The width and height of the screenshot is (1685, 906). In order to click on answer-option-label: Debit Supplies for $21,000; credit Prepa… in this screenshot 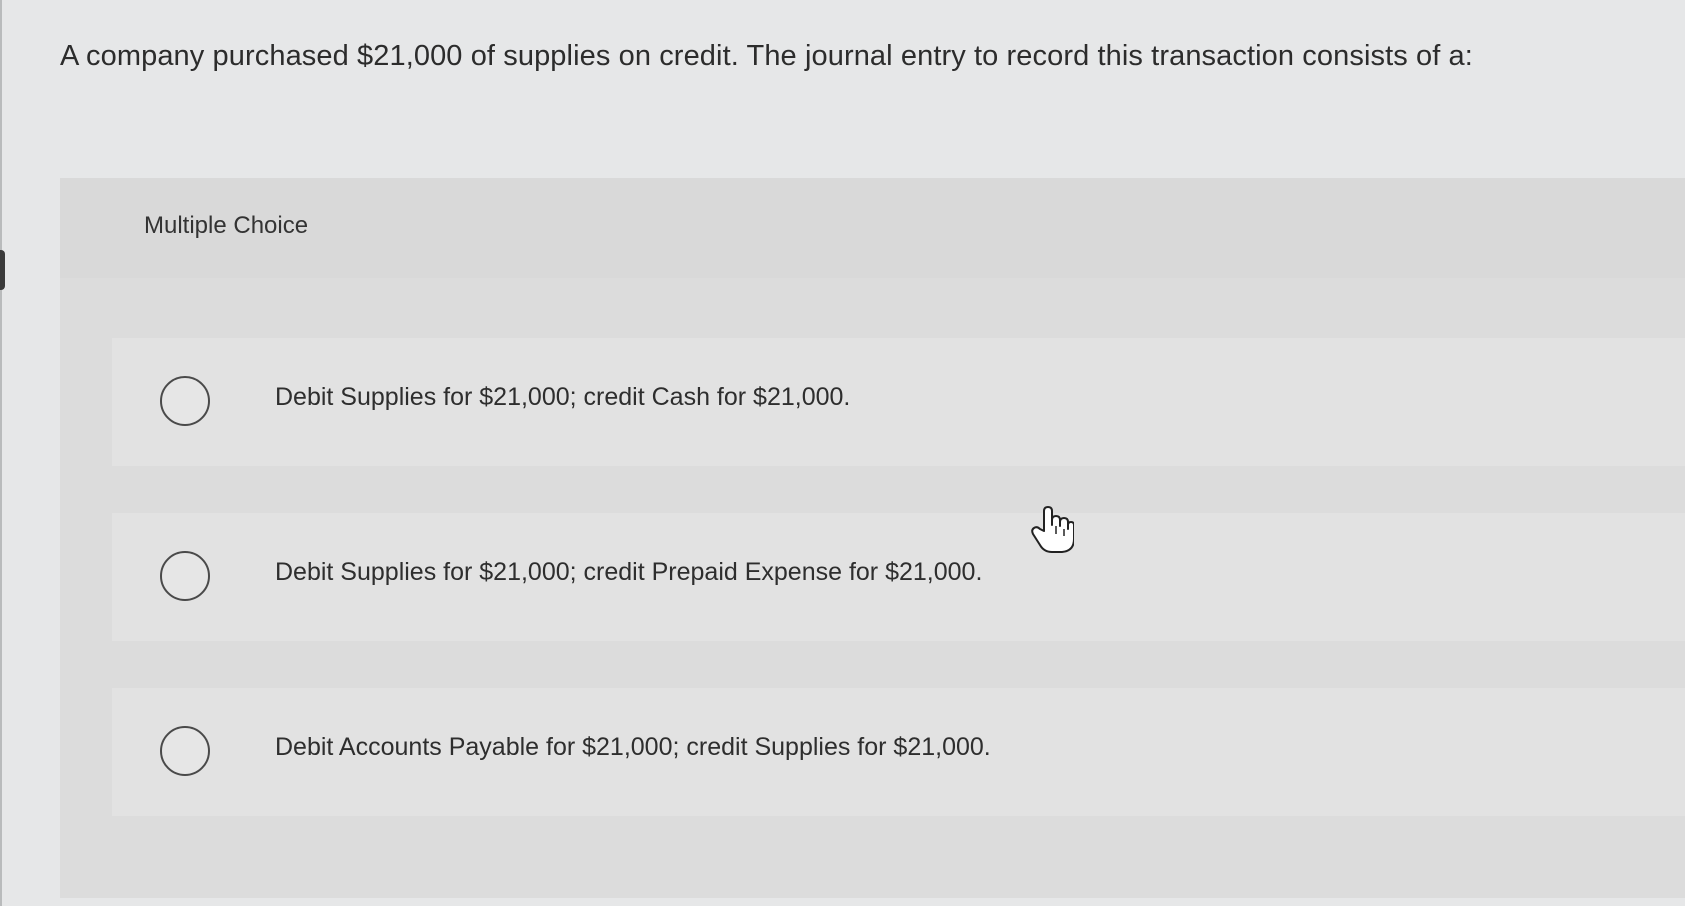, I will do `click(629, 572)`.